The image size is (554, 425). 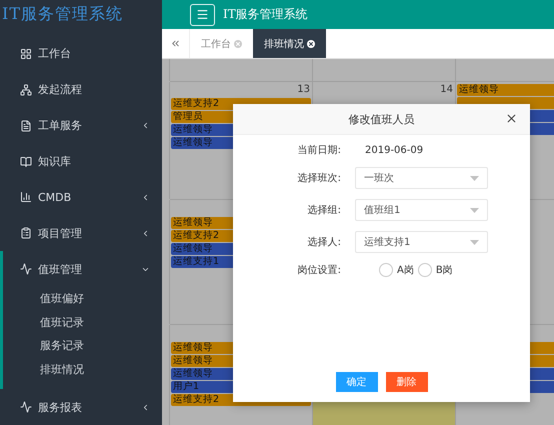 I want to click on day-number: 14, so click(x=447, y=90).